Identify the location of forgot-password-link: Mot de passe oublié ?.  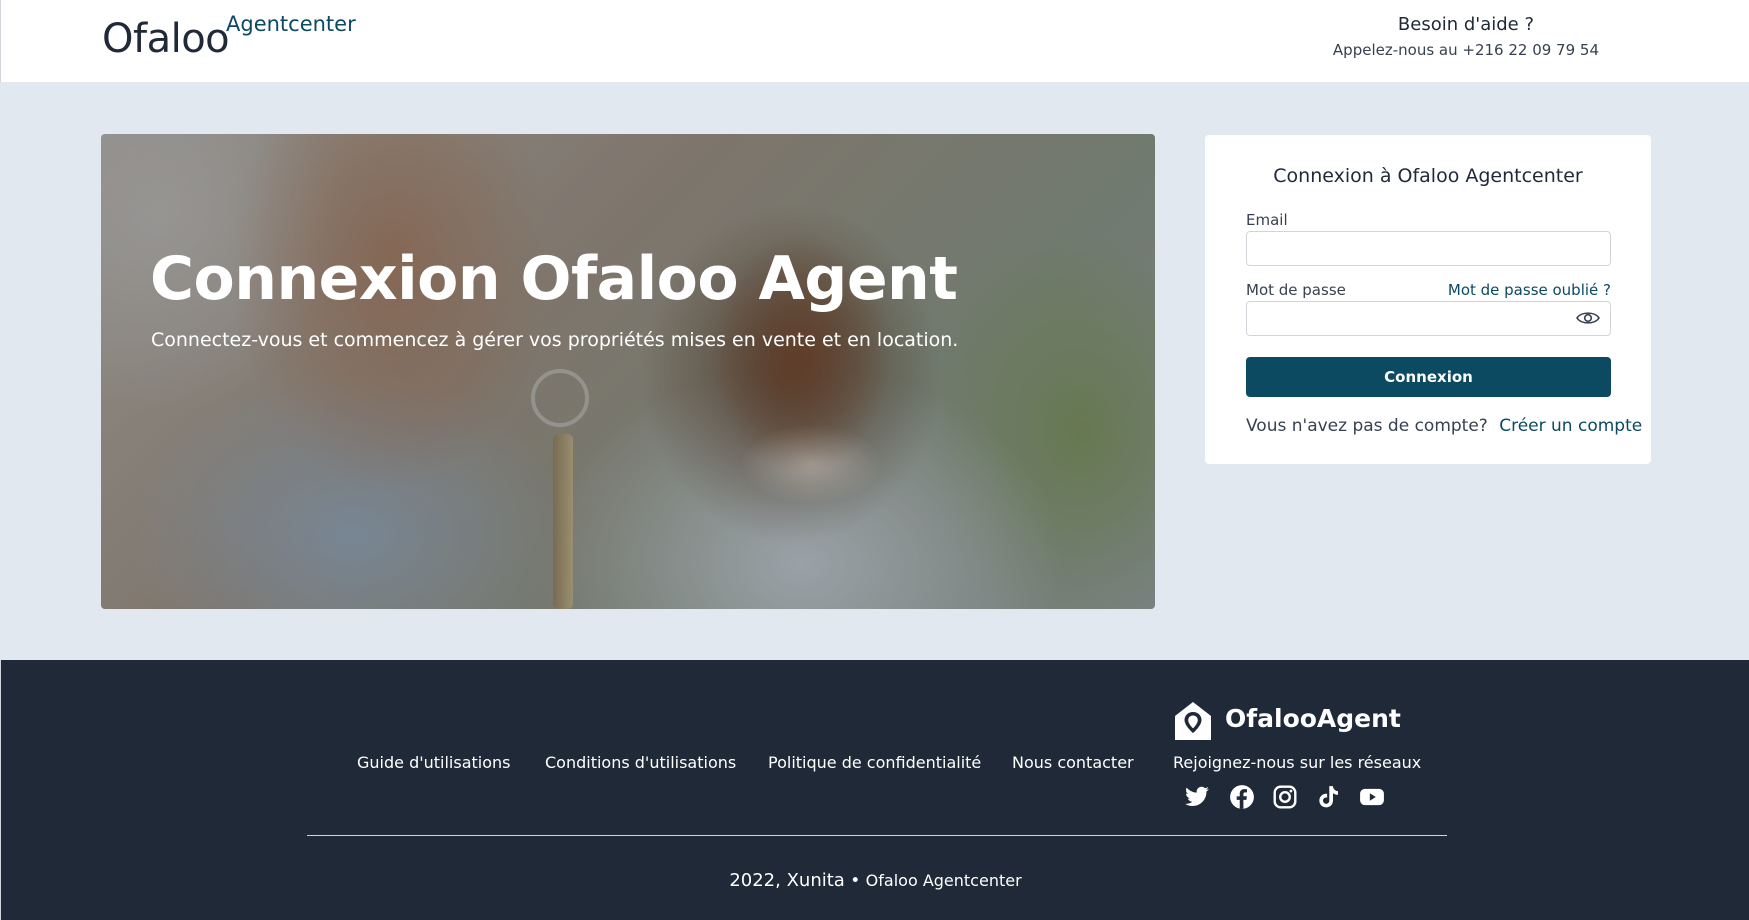
(1529, 290).